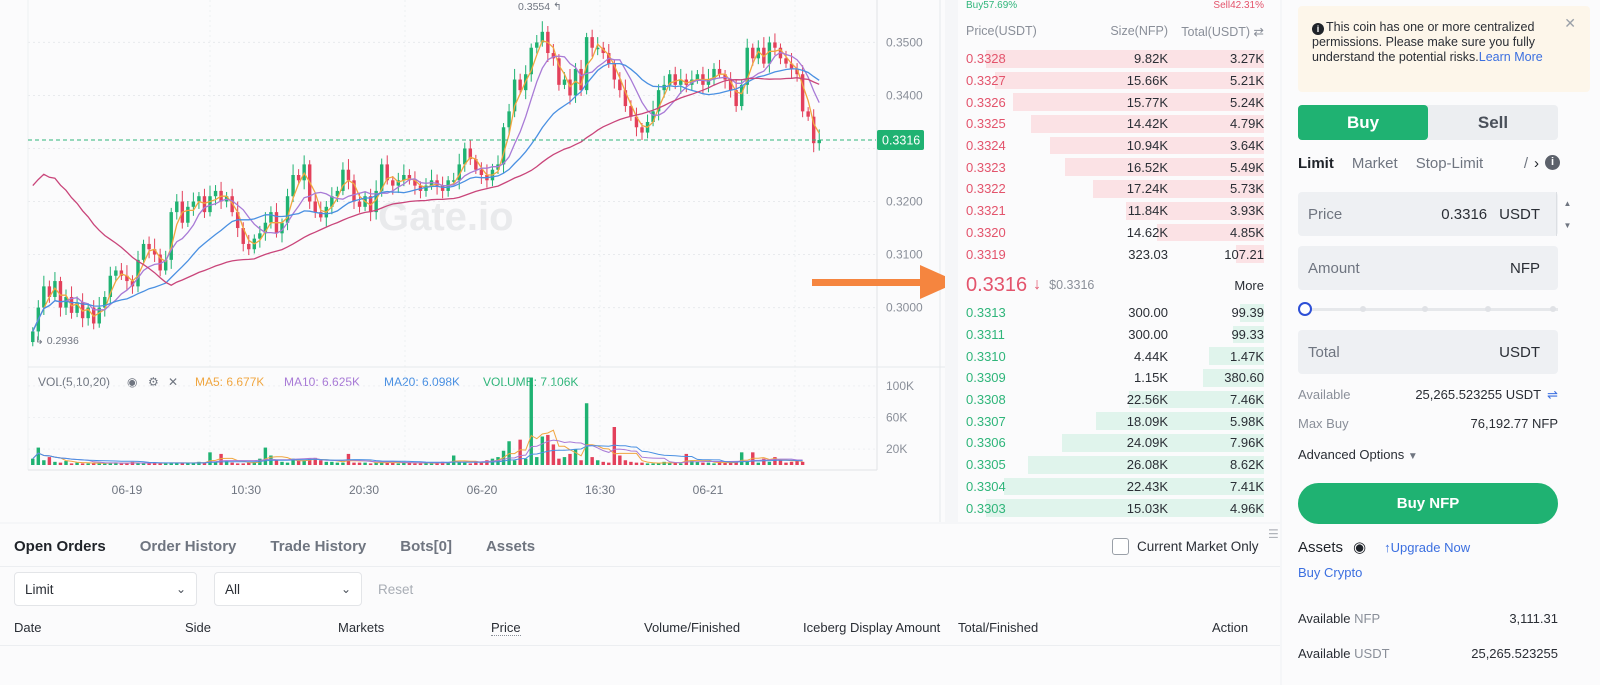  Describe the element at coordinates (1324, 618) in the screenshot. I see `asset-label: Available` at that location.